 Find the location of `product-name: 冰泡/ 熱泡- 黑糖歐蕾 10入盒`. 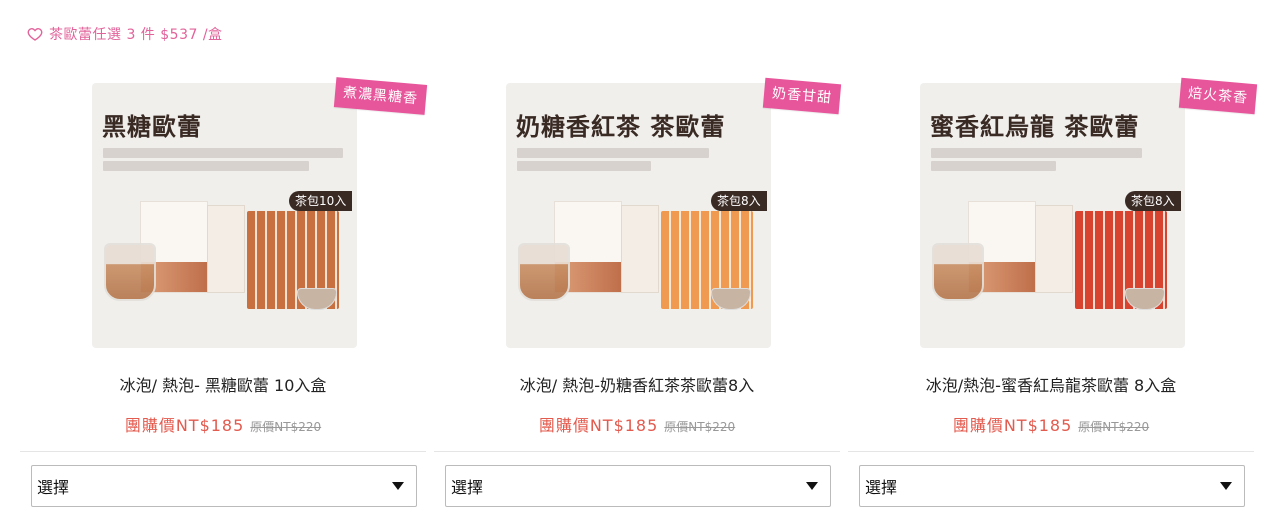

product-name: 冰泡/ 熱泡- 黑糖歐蕾 10入盒 is located at coordinates (223, 384).